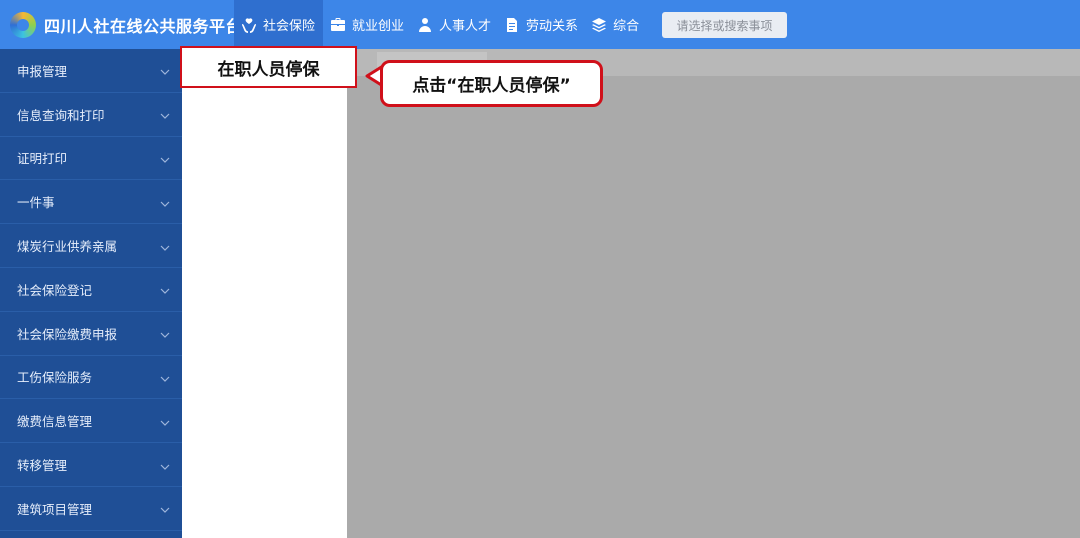 The width and height of the screenshot is (1080, 538). I want to click on sidebar-item-injury-insurance: 工伤保险服务, so click(91, 378).